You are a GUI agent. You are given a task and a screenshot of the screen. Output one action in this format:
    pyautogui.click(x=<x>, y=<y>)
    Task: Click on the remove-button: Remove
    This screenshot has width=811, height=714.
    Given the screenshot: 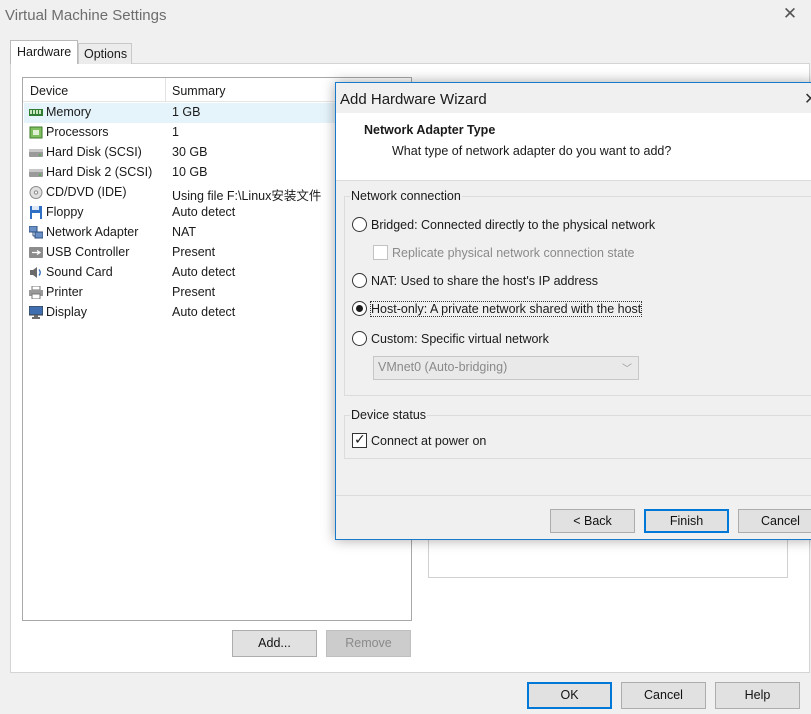 What is the action you would take?
    pyautogui.click(x=368, y=643)
    